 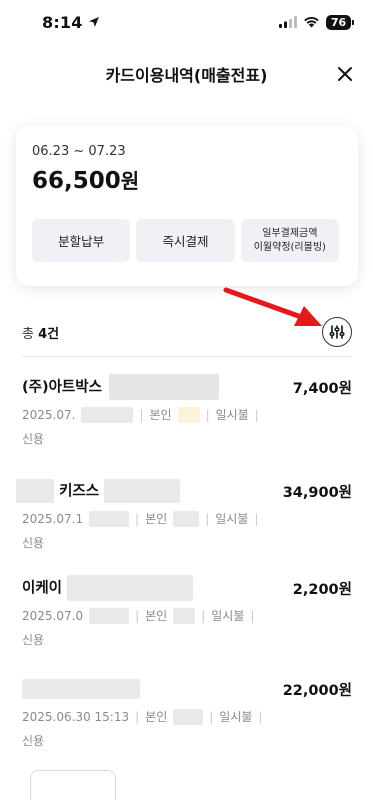 I want to click on page-header: 카드이용내역(매출전표), so click(x=186, y=74).